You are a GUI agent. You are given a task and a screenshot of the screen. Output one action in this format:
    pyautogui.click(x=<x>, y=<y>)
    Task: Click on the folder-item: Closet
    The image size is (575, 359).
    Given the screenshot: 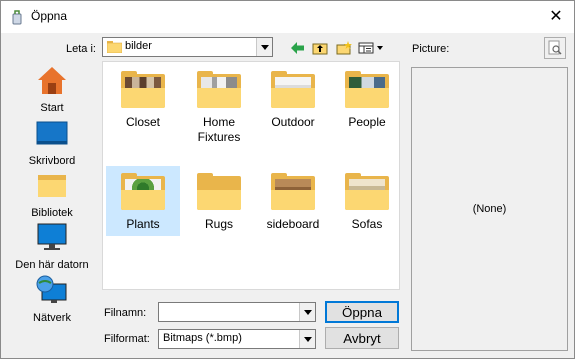 What is the action you would take?
    pyautogui.click(x=143, y=111)
    